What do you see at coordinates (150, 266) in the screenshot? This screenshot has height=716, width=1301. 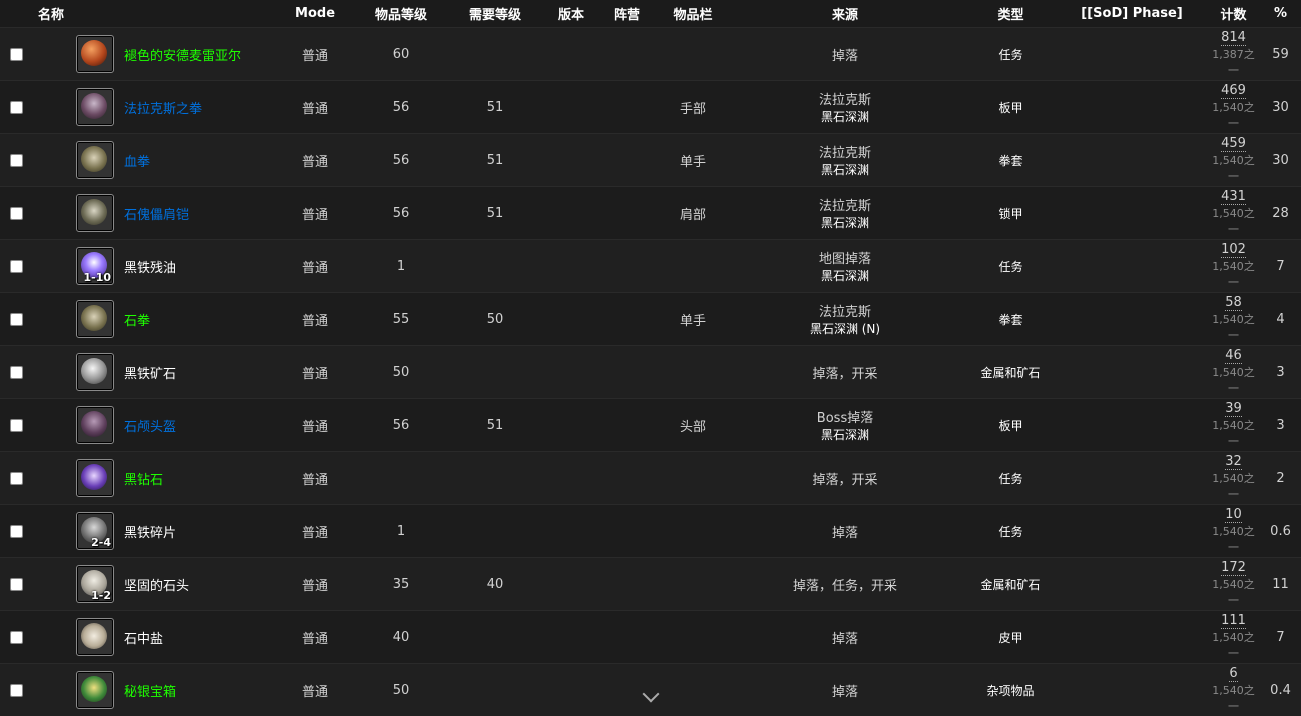 I see `item-name-link: 黑铁残油` at bounding box center [150, 266].